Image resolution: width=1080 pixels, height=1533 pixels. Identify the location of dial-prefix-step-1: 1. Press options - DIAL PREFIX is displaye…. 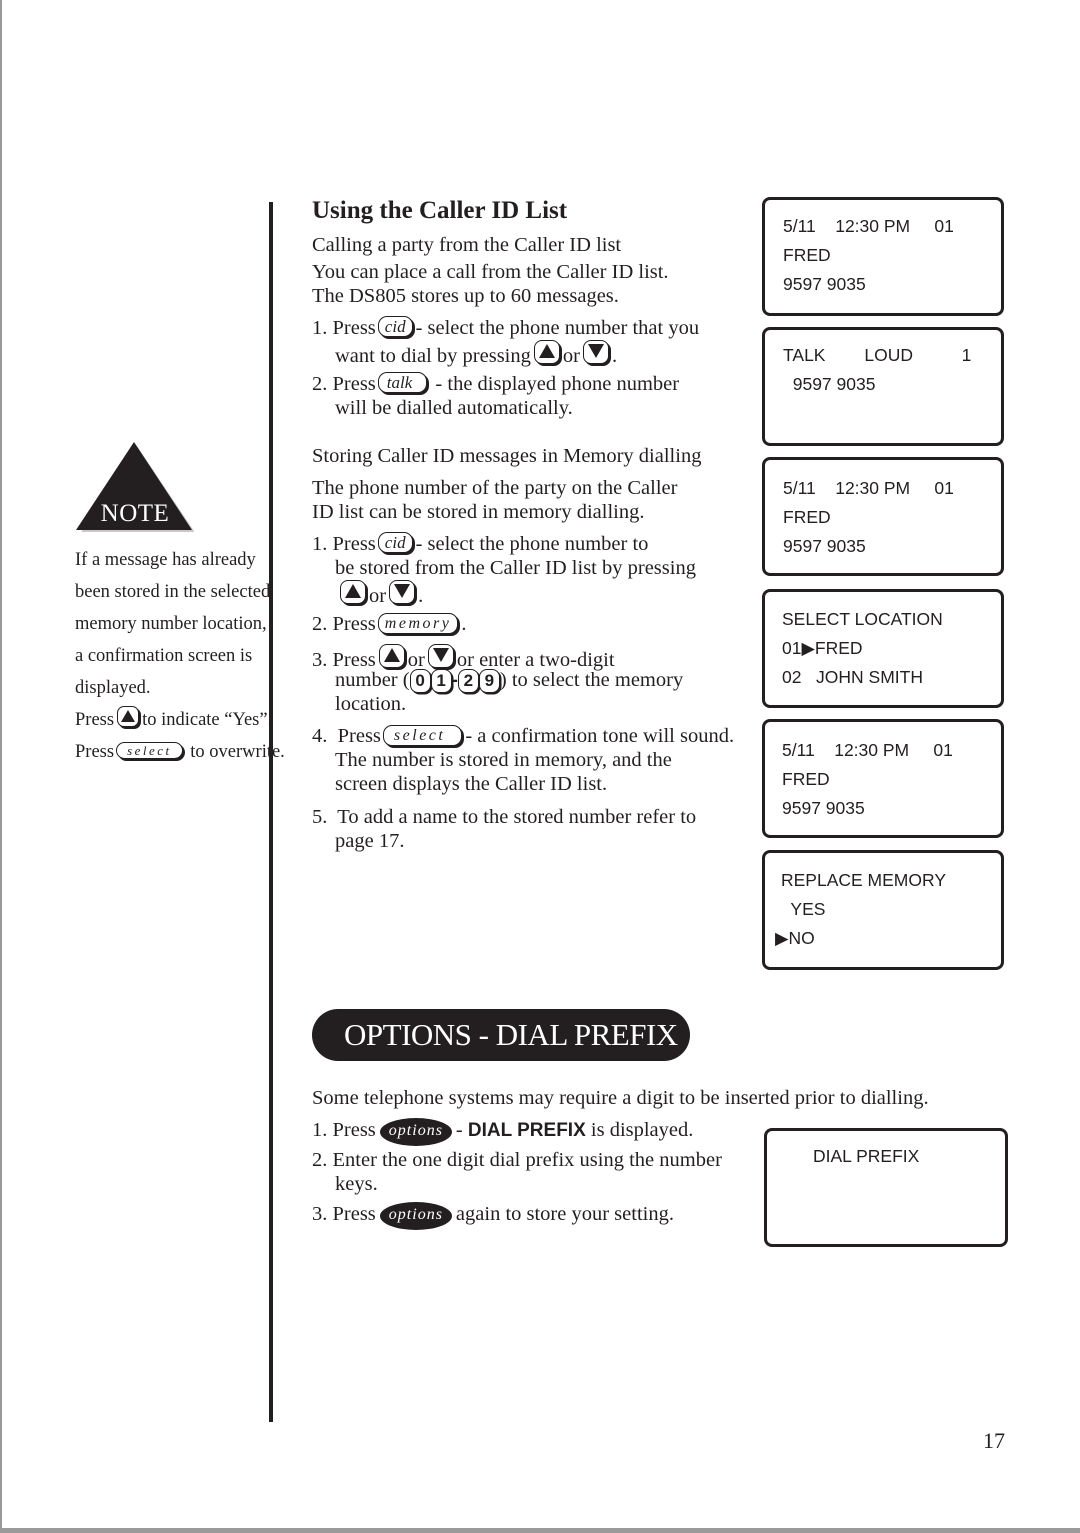
(502, 1132).